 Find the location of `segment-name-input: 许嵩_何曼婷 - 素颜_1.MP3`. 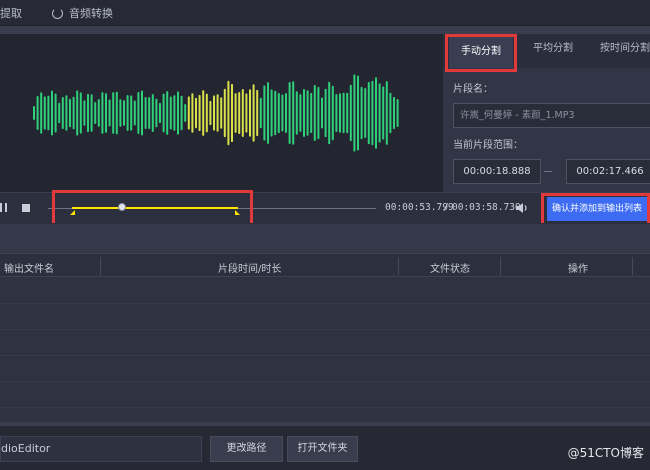

segment-name-input: 许嵩_何曼婷 - 素颜_1.MP3 is located at coordinates (551, 115).